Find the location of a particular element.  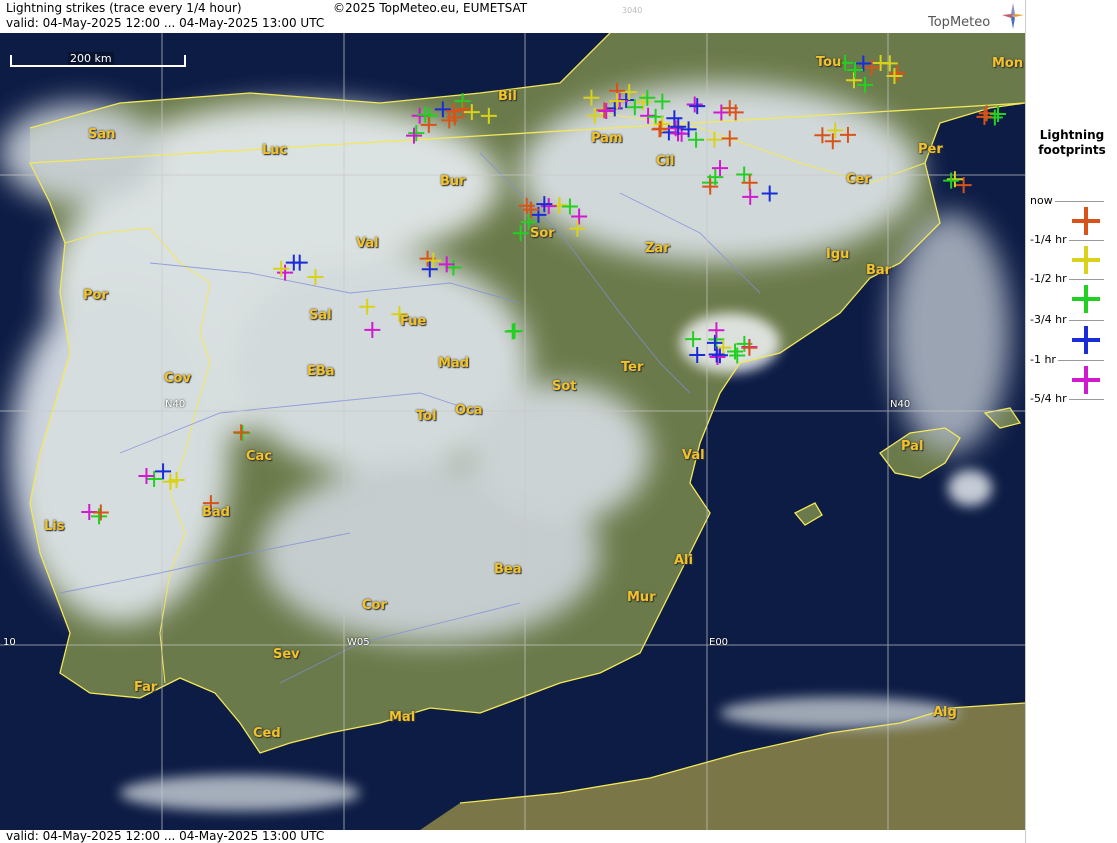

legend-label: -1/4 hr is located at coordinates (1049, 239).